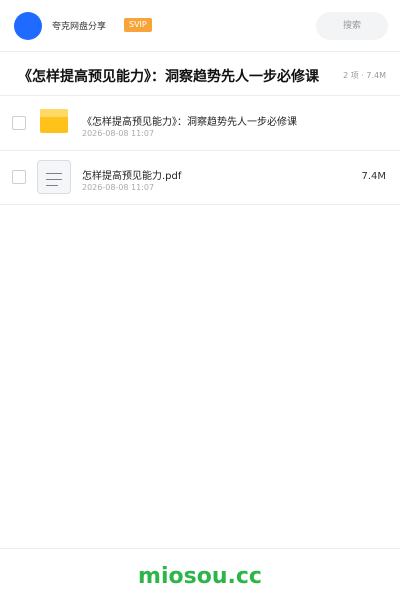 The width and height of the screenshot is (400, 600). What do you see at coordinates (54, 177) in the screenshot?
I see `document-icon` at bounding box center [54, 177].